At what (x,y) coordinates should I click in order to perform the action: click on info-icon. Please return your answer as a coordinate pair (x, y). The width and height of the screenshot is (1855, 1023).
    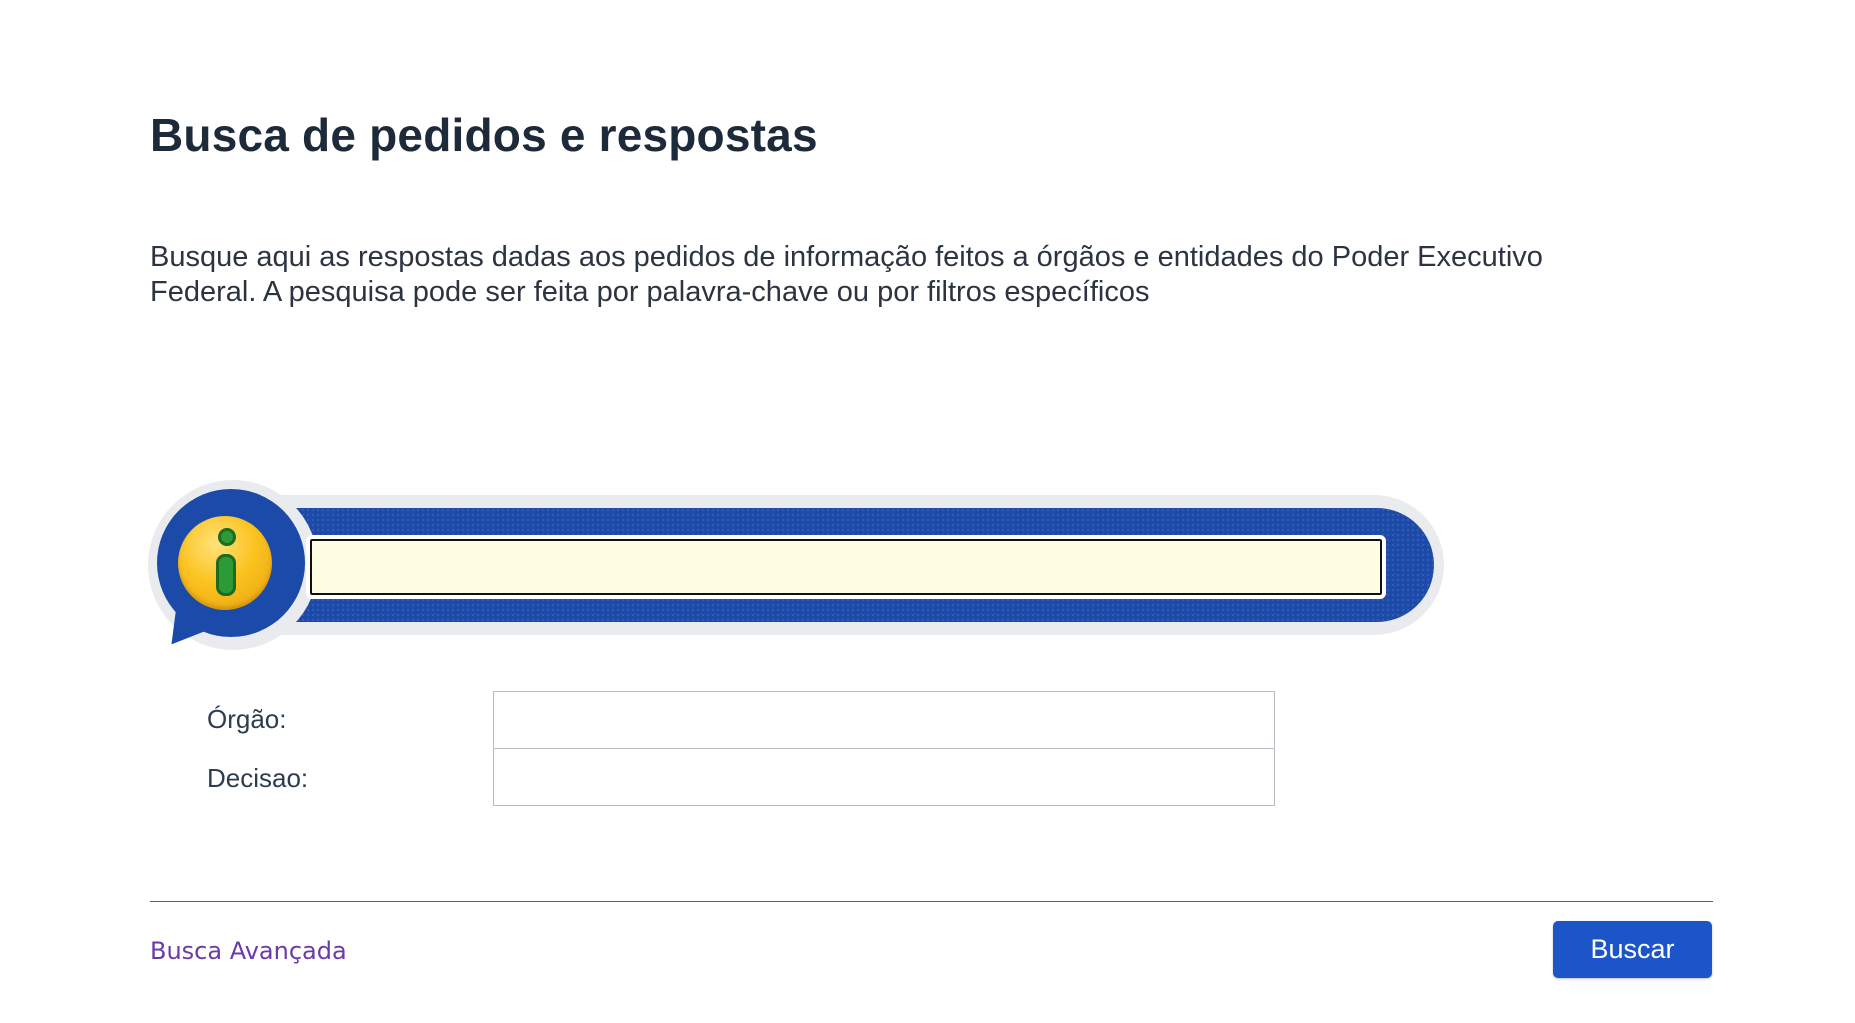
    Looking at the image, I should click on (225, 563).